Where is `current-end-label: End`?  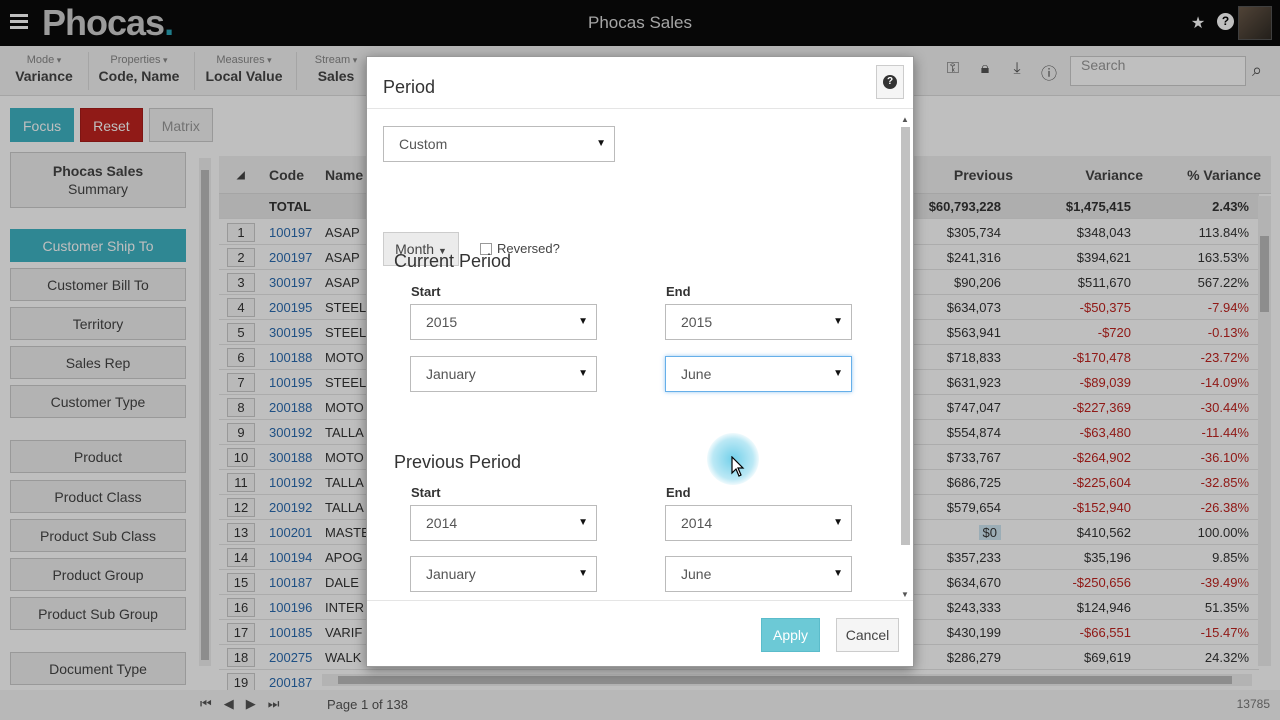
current-end-label: End is located at coordinates (678, 291).